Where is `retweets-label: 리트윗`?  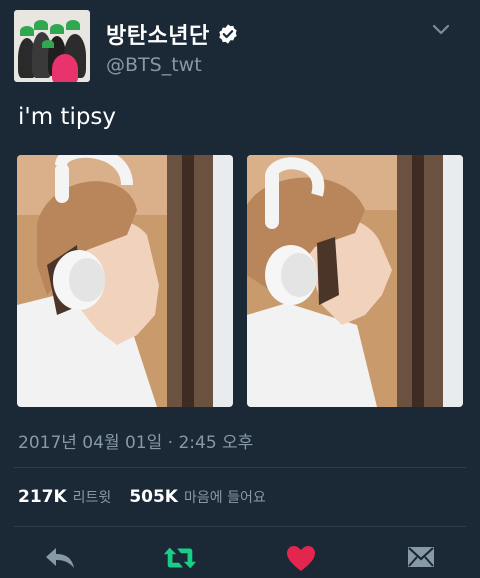 retweets-label: 리트윗 is located at coordinates (92, 497).